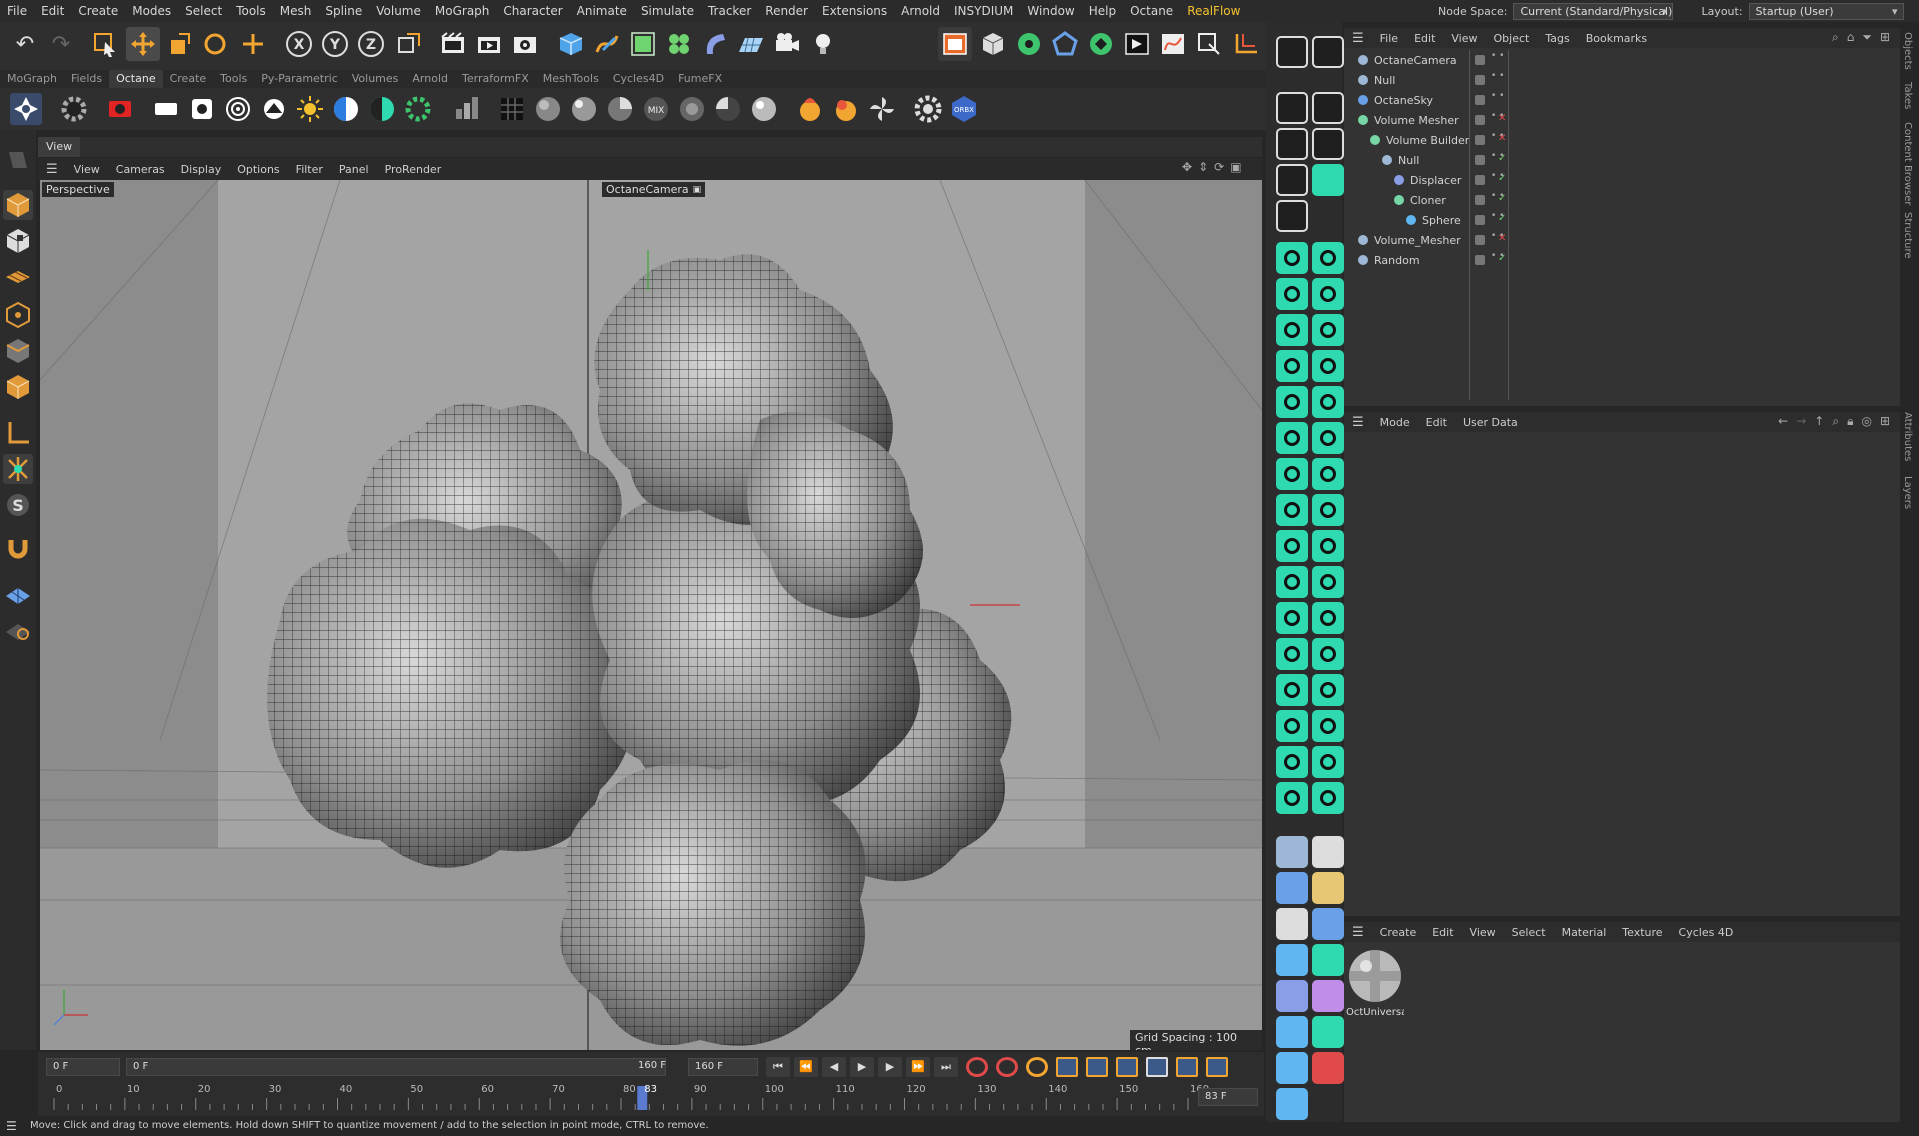  Describe the element at coordinates (525, 44) in the screenshot. I see `render-settings-icon` at that location.